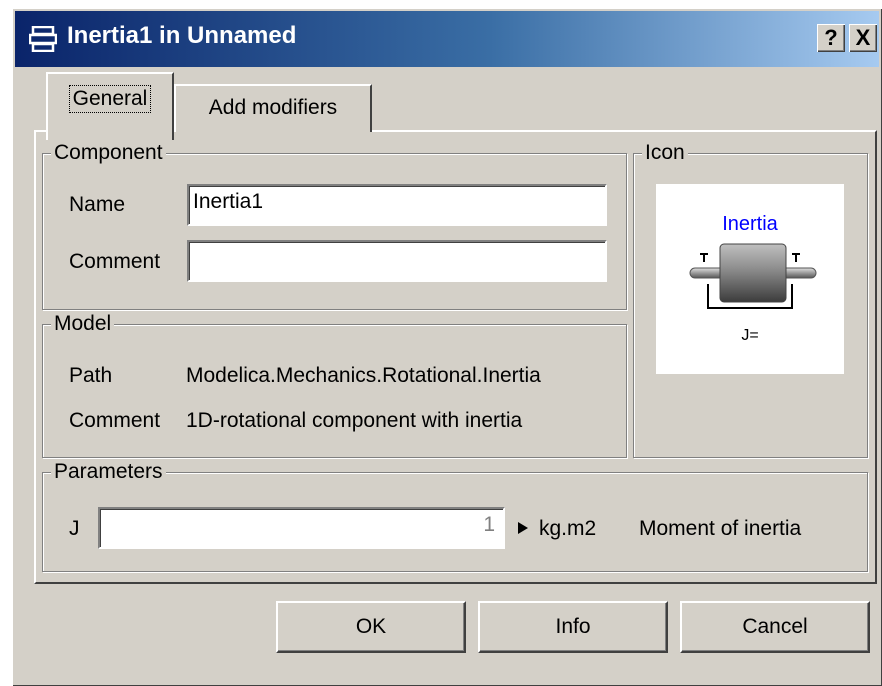  Describe the element at coordinates (573, 627) in the screenshot. I see `info-button: Info` at that location.